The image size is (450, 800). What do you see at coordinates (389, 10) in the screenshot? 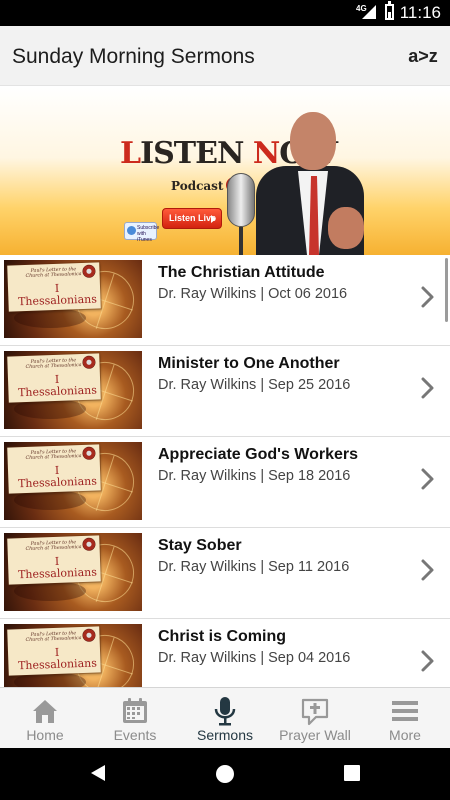
I see `battery-icon` at bounding box center [389, 10].